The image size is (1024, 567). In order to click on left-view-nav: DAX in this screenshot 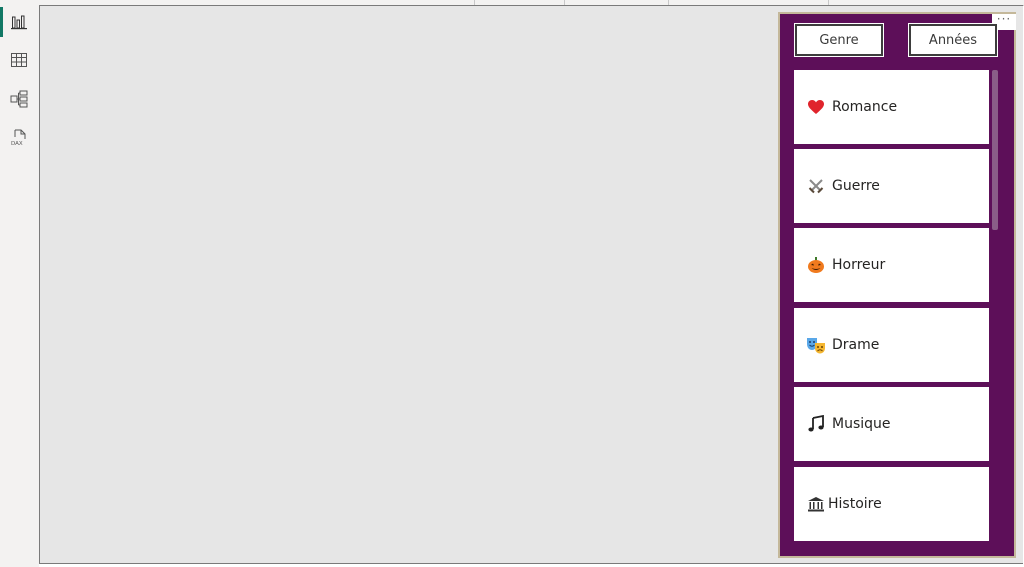, I will do `click(19, 286)`.